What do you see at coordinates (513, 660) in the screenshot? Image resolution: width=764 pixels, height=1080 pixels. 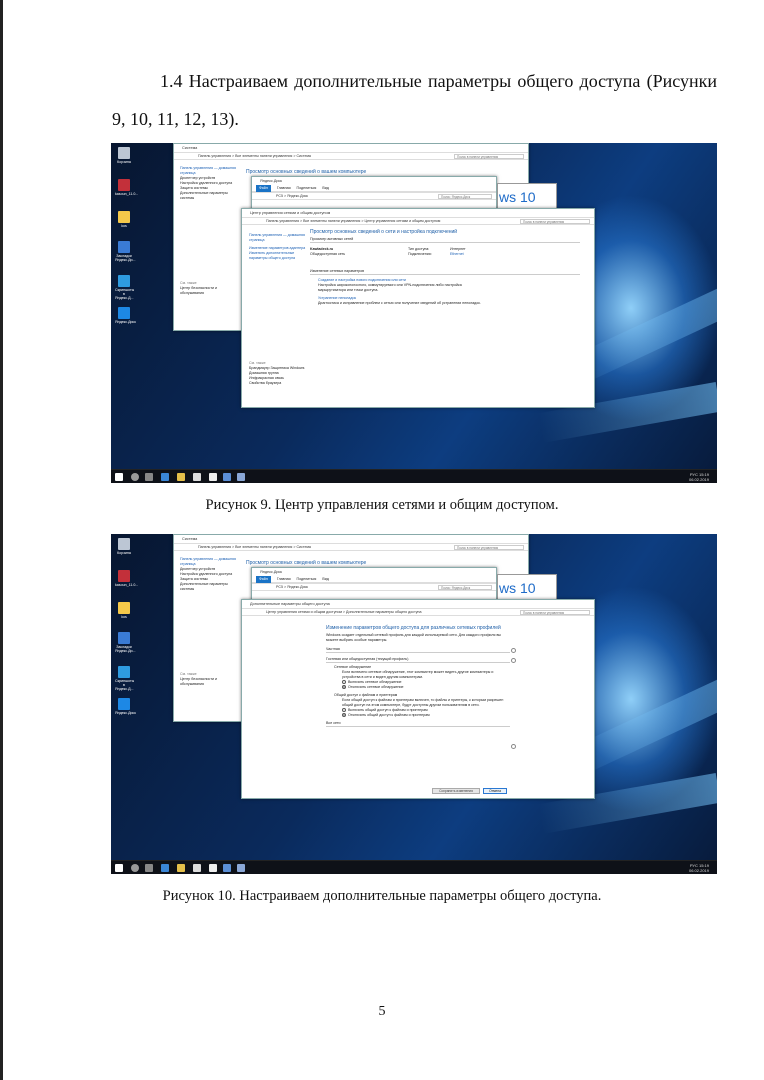 I see `chevron-up-icon` at bounding box center [513, 660].